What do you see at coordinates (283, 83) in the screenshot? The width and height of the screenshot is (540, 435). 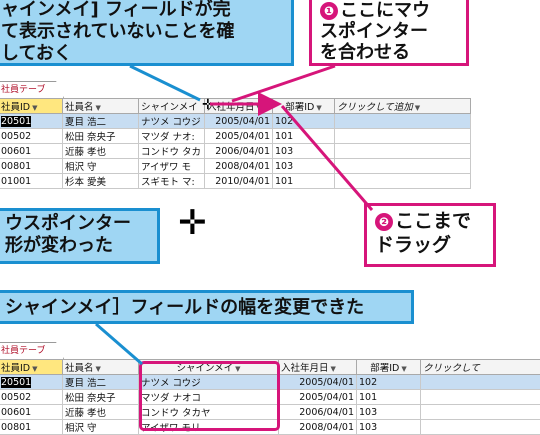 I see `leader-line-step1` at bounding box center [283, 83].